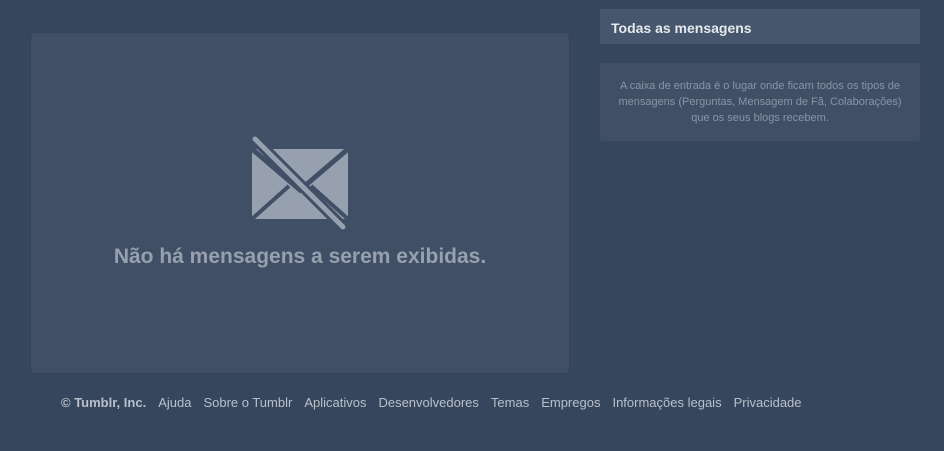 This screenshot has width=944, height=451. What do you see at coordinates (681, 28) in the screenshot?
I see `sidebar-header-label: Todas as mensagens` at bounding box center [681, 28].